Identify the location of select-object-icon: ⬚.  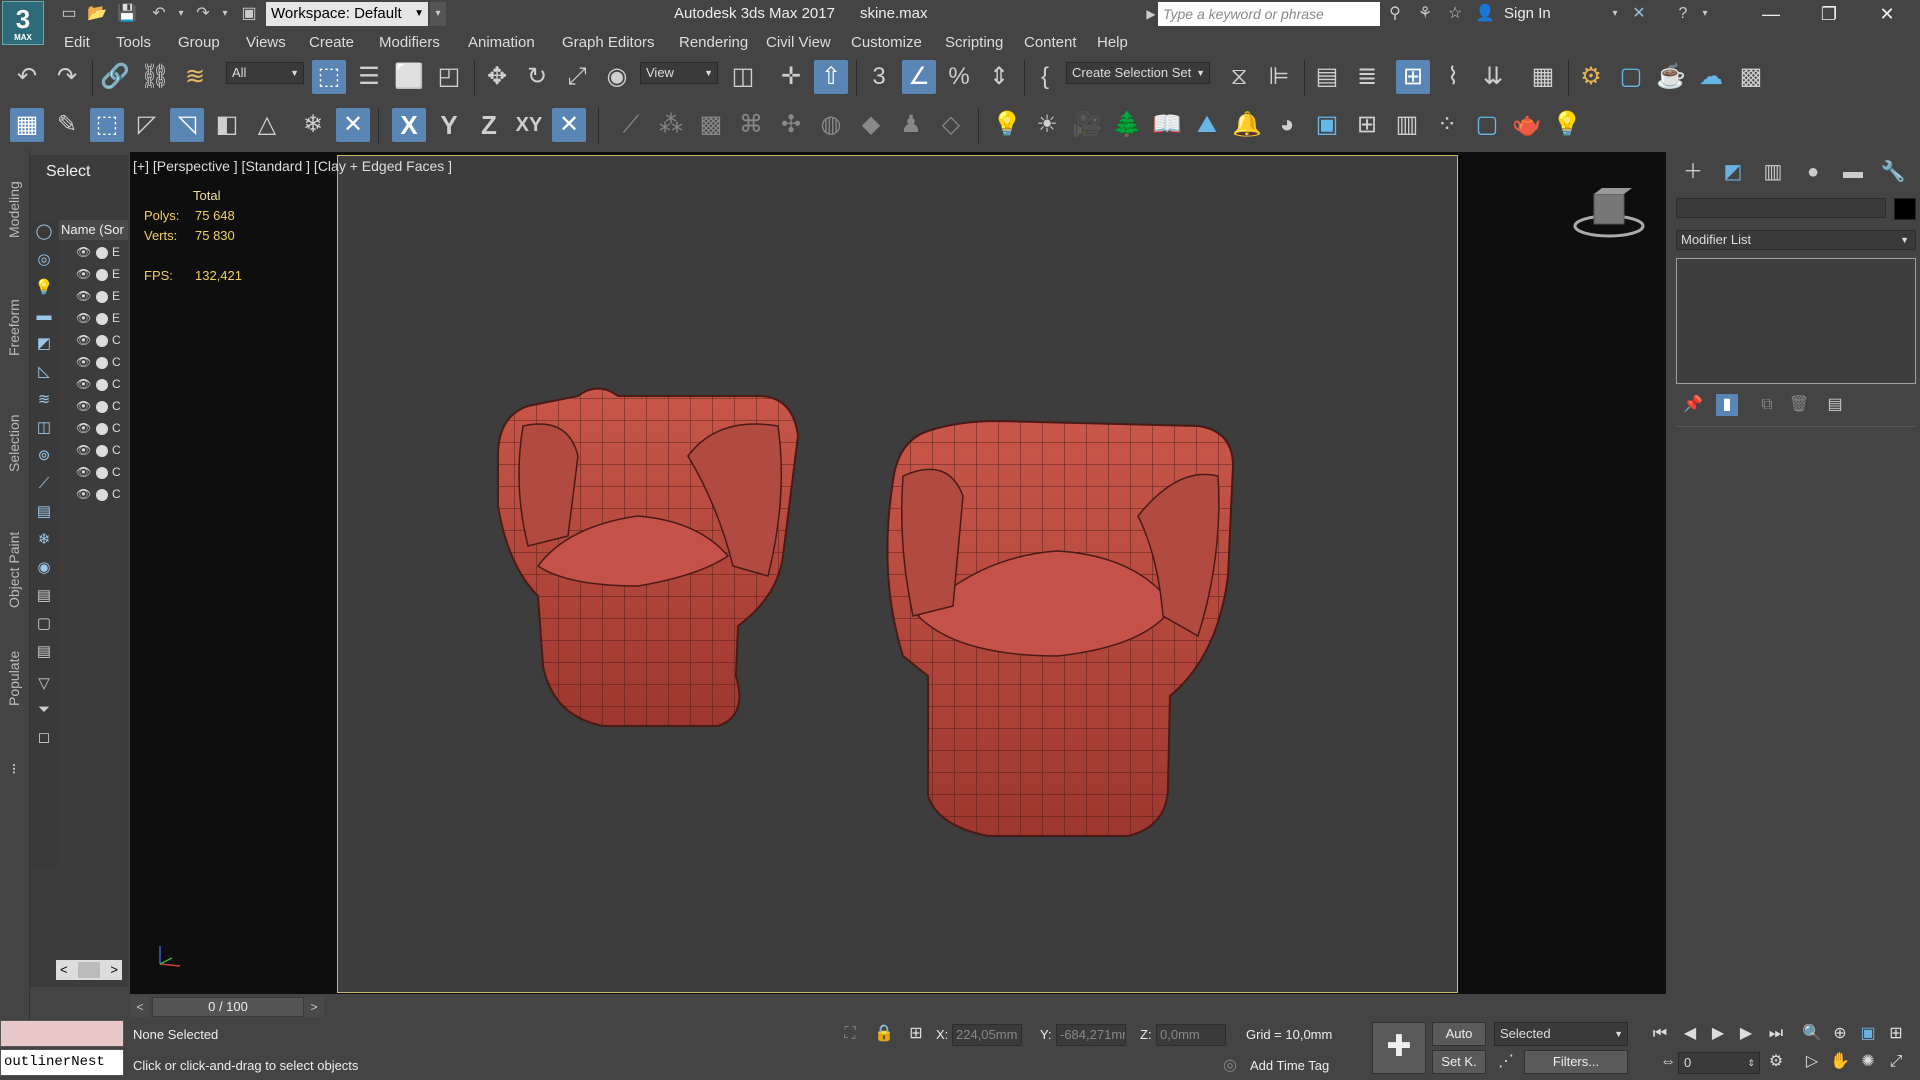
(329, 77).